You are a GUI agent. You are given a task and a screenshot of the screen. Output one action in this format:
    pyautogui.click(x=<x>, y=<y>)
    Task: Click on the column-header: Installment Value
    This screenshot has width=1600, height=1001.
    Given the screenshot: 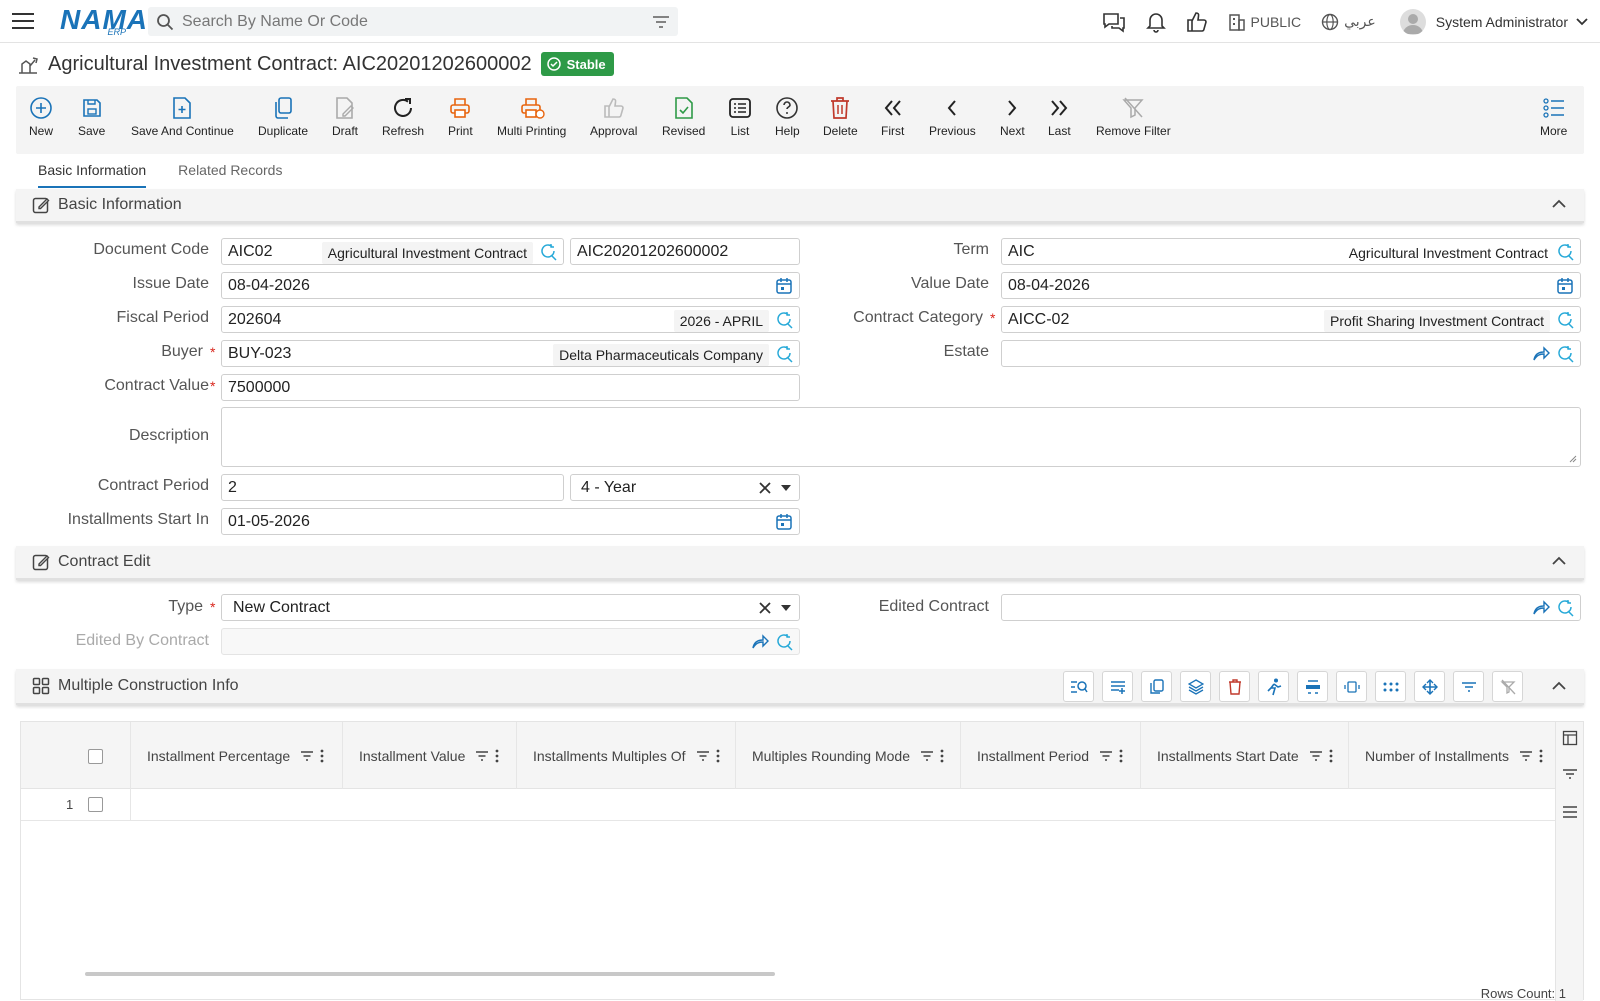 What is the action you would take?
    pyautogui.click(x=429, y=755)
    